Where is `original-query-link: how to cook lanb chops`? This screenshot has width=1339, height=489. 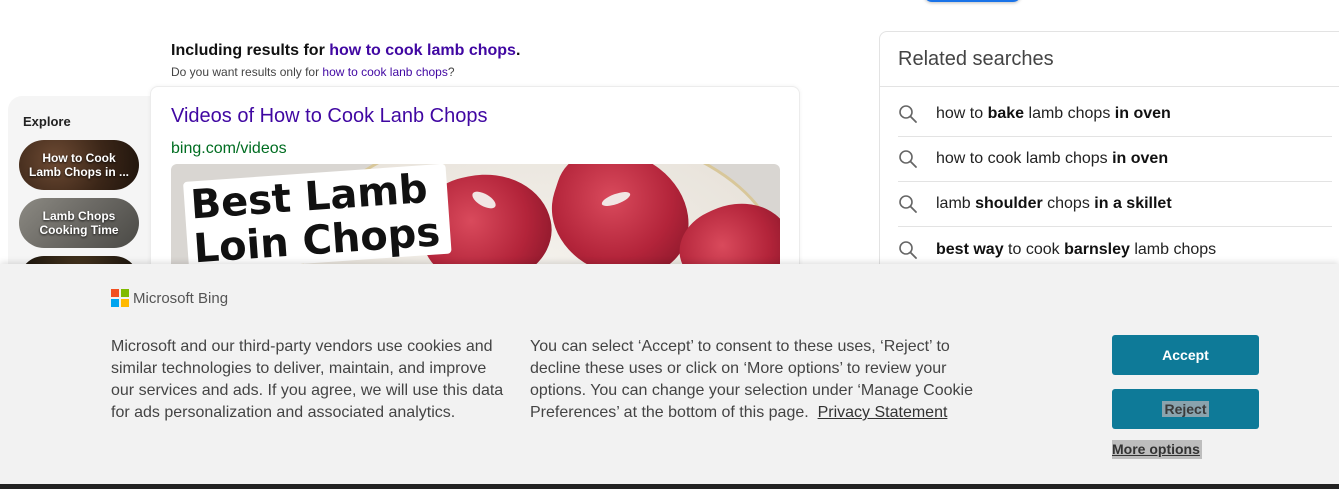 original-query-link: how to cook lanb chops is located at coordinates (384, 72).